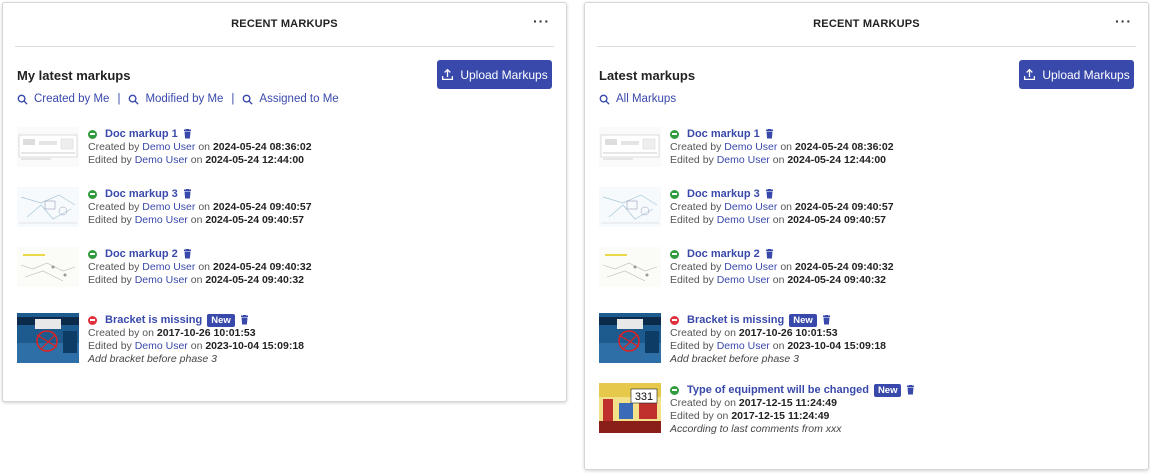  I want to click on status-issue-icon, so click(92, 320).